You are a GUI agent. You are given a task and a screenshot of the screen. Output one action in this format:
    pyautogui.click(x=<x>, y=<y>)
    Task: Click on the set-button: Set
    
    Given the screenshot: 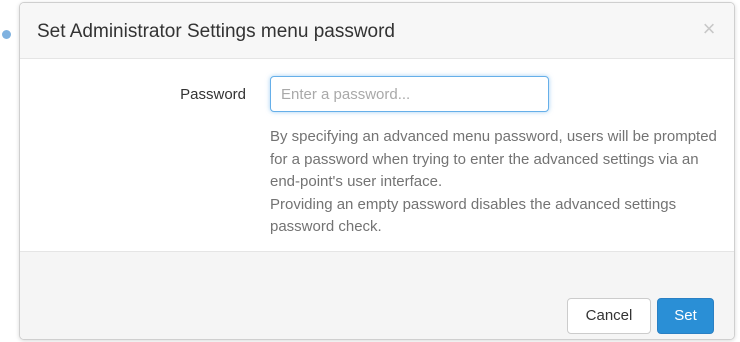 What is the action you would take?
    pyautogui.click(x=685, y=316)
    